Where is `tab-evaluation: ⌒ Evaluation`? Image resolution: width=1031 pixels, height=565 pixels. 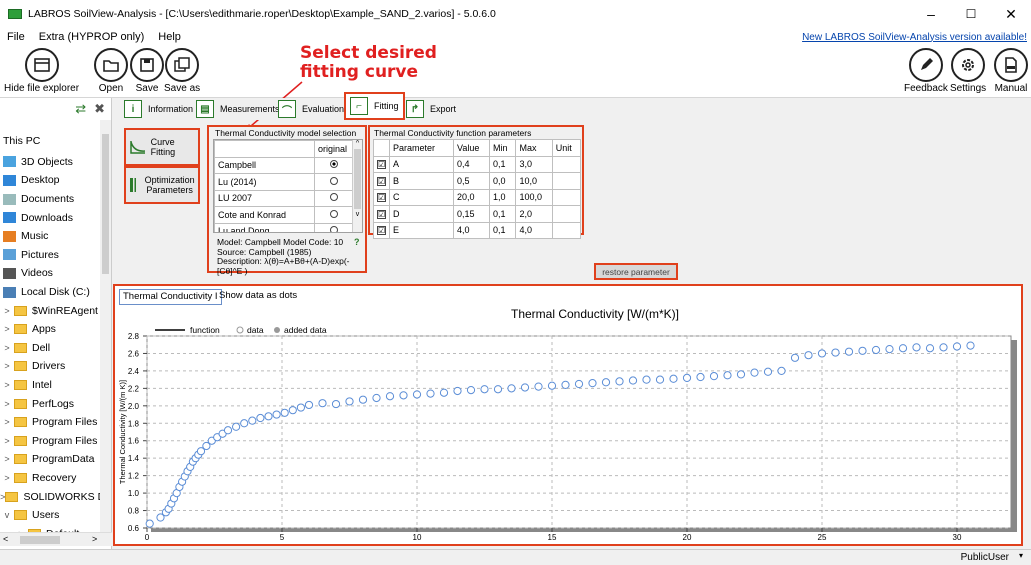
tab-evaluation: ⌒ Evaluation is located at coordinates (311, 109).